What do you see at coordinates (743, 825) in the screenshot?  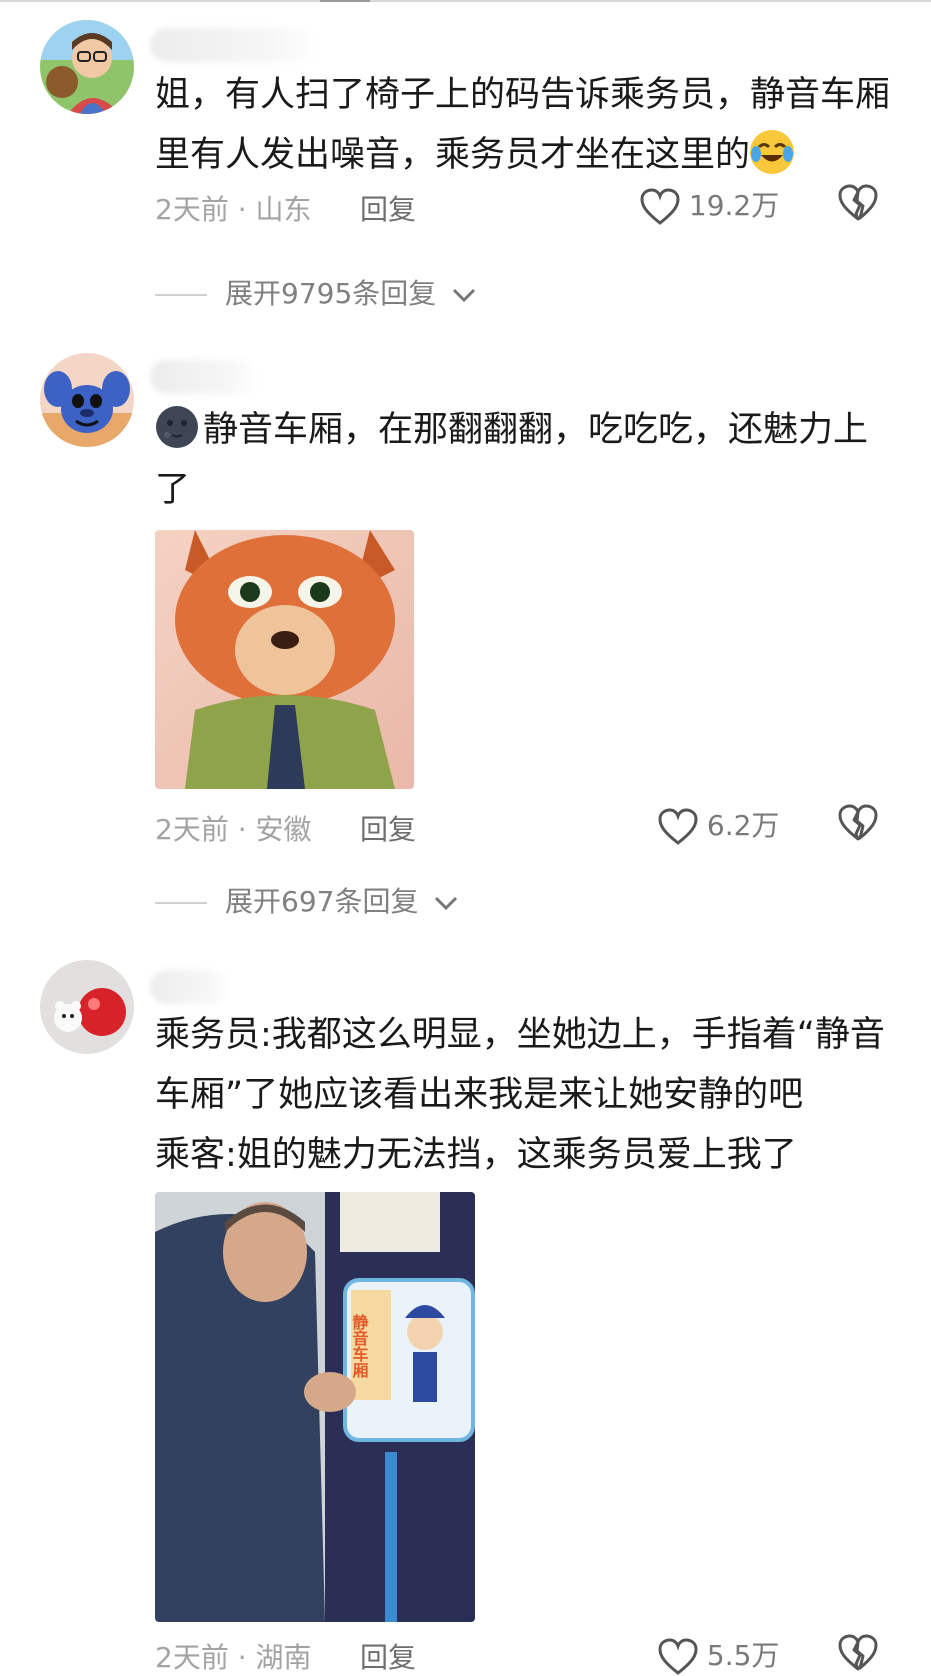 I see `like-count: 6.2万` at bounding box center [743, 825].